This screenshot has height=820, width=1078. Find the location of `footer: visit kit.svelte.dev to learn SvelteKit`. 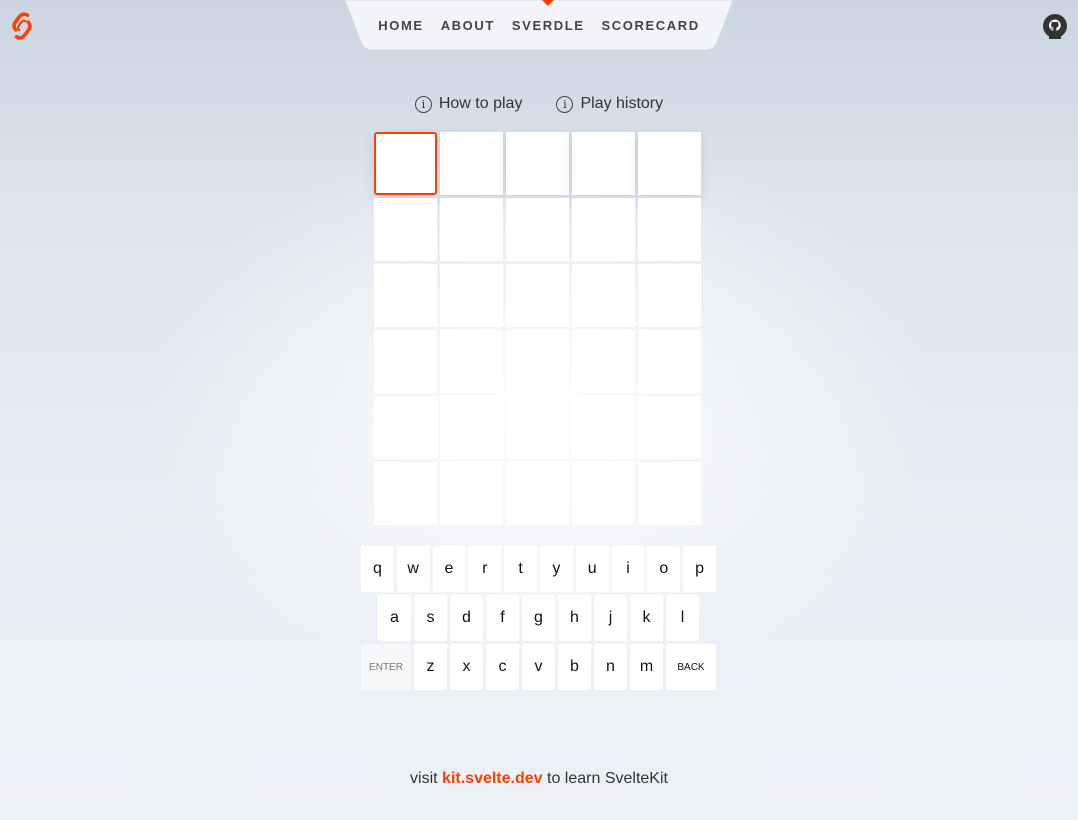

footer: visit kit.svelte.dev to learn SvelteKit is located at coordinates (539, 779).